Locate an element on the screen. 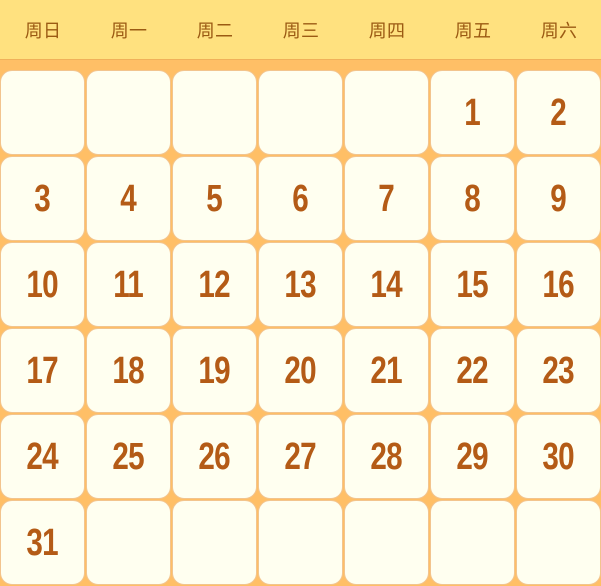 This screenshot has width=601, height=586. day-cell: 21 is located at coordinates (386, 370).